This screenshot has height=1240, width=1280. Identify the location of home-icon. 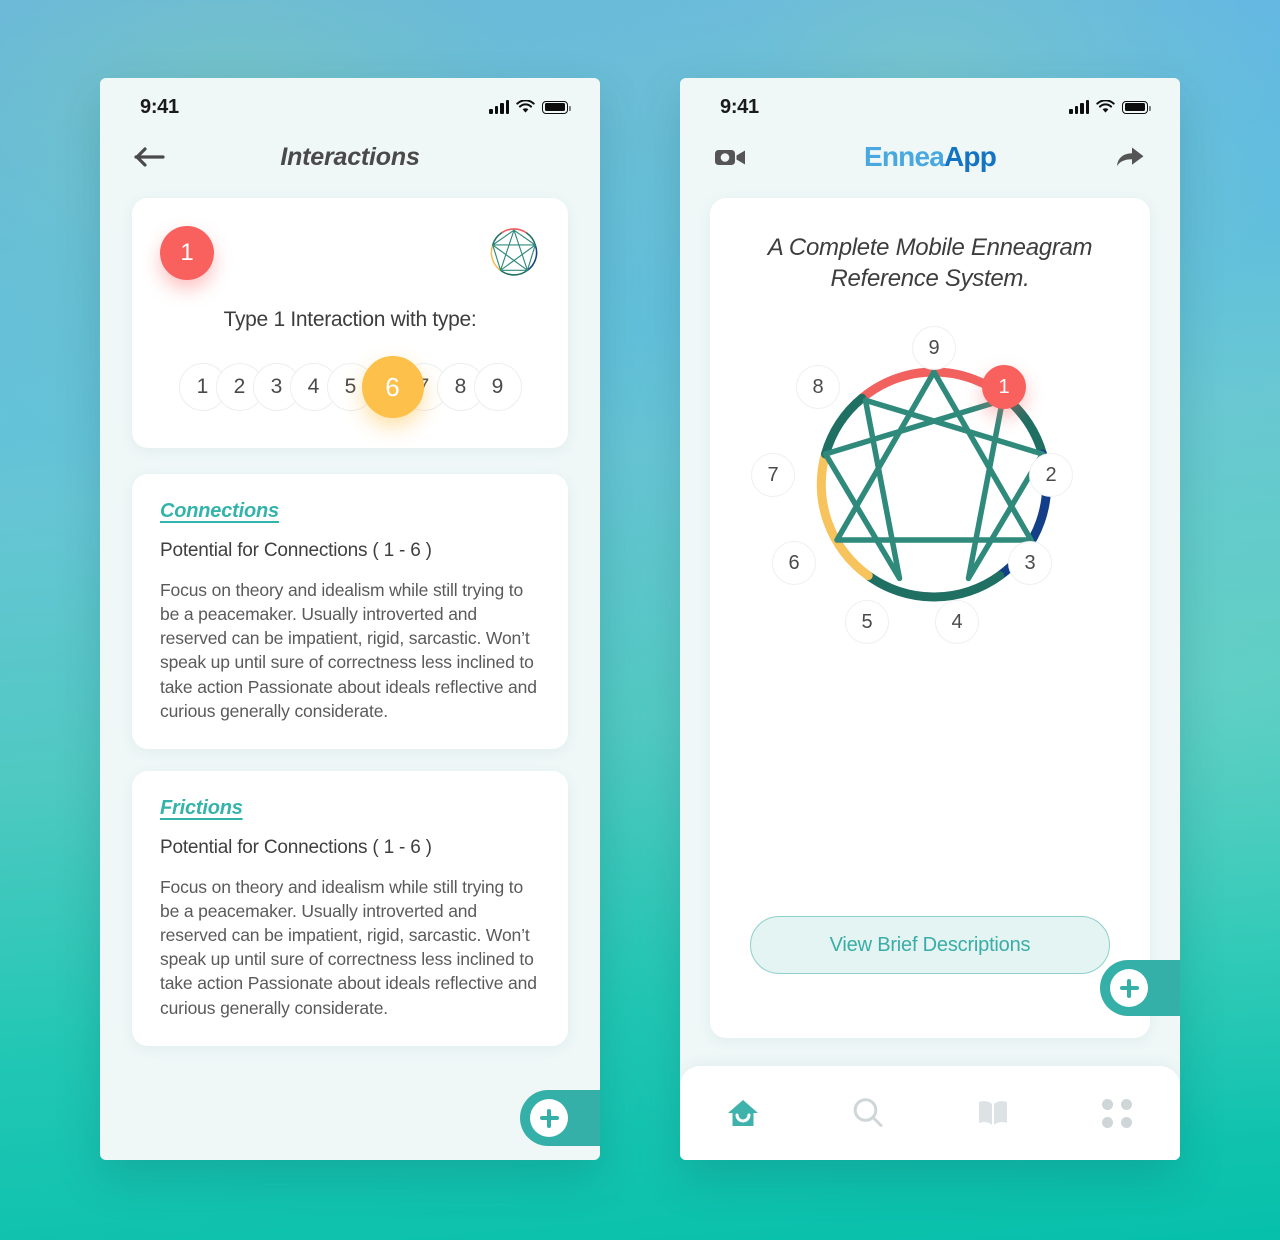
(742, 1113).